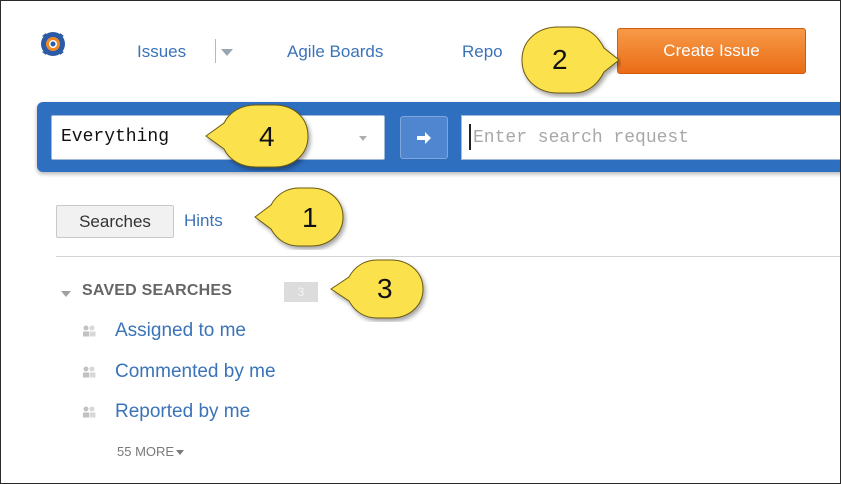  Describe the element at coordinates (161, 52) in the screenshot. I see `nav-issues: Issues` at that location.